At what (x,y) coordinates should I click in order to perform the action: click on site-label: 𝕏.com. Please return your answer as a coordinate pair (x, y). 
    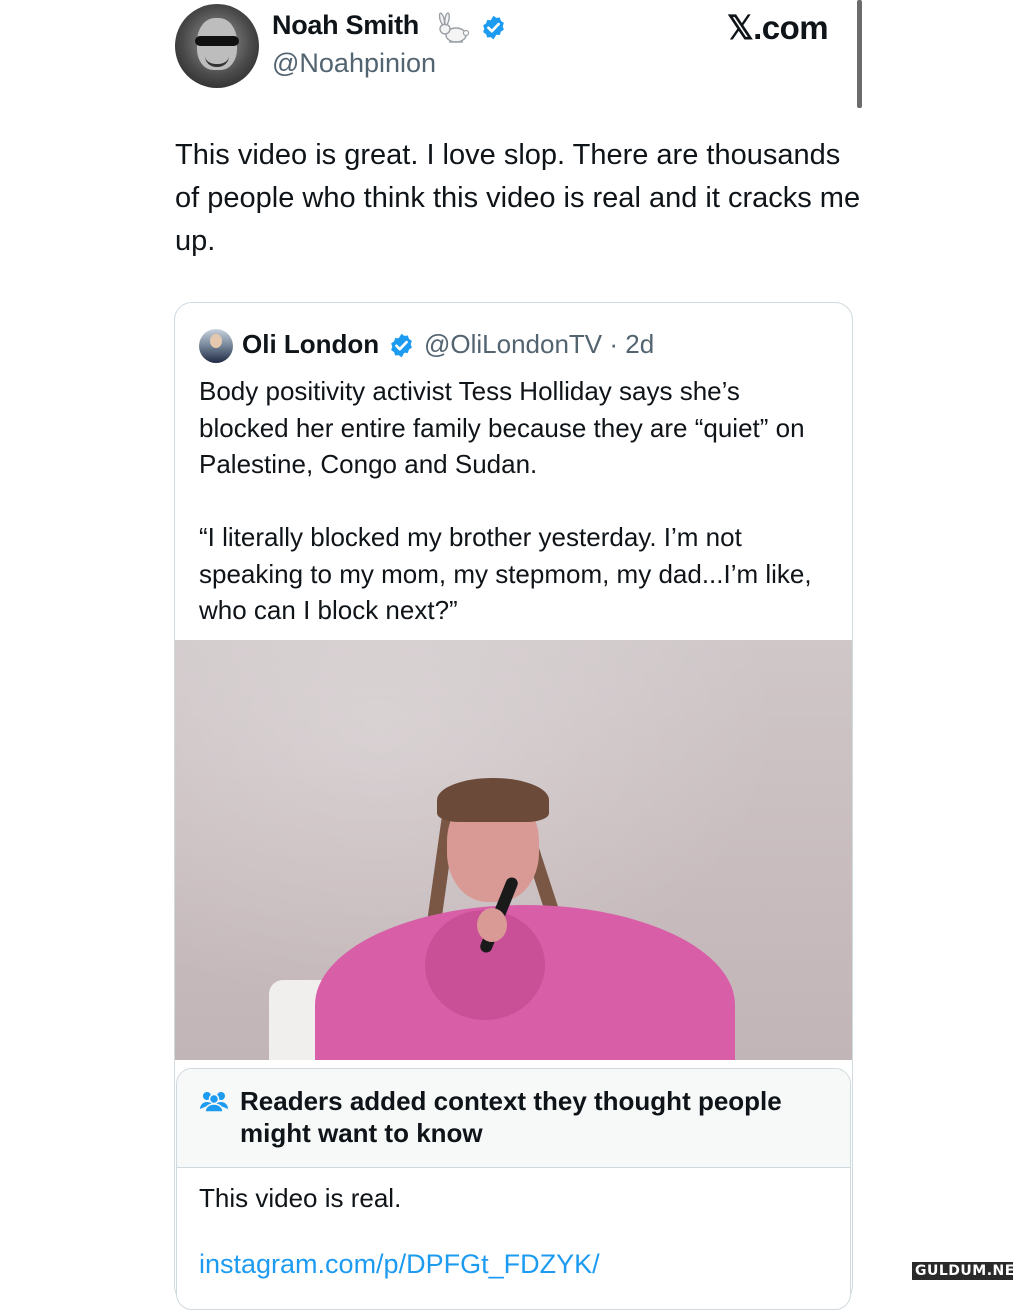
    Looking at the image, I should click on (778, 27).